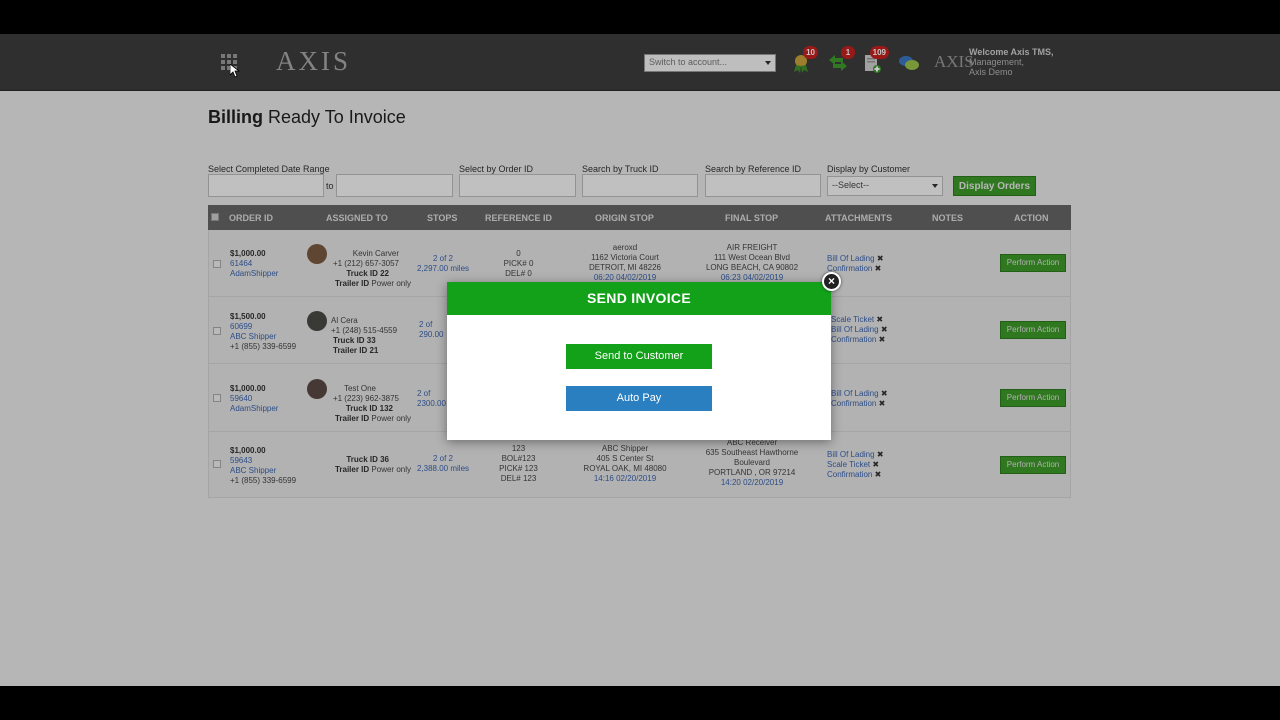 The height and width of the screenshot is (720, 1280). What do you see at coordinates (831, 281) in the screenshot?
I see `close-icon: ×` at bounding box center [831, 281].